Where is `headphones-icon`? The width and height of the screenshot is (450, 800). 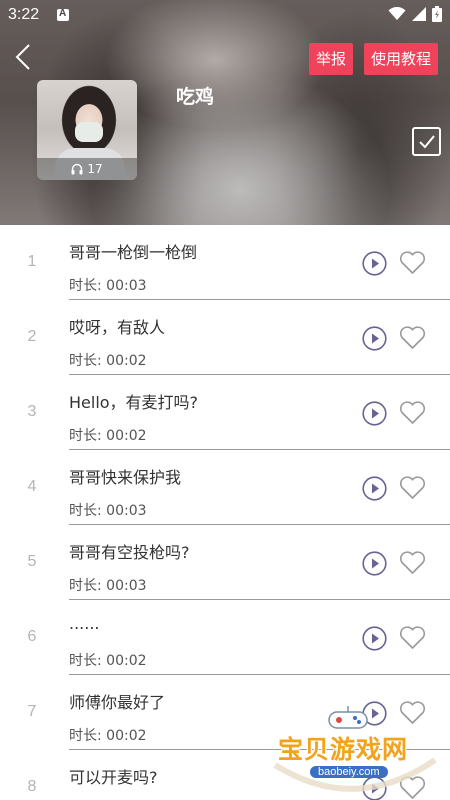 headphones-icon is located at coordinates (77, 169).